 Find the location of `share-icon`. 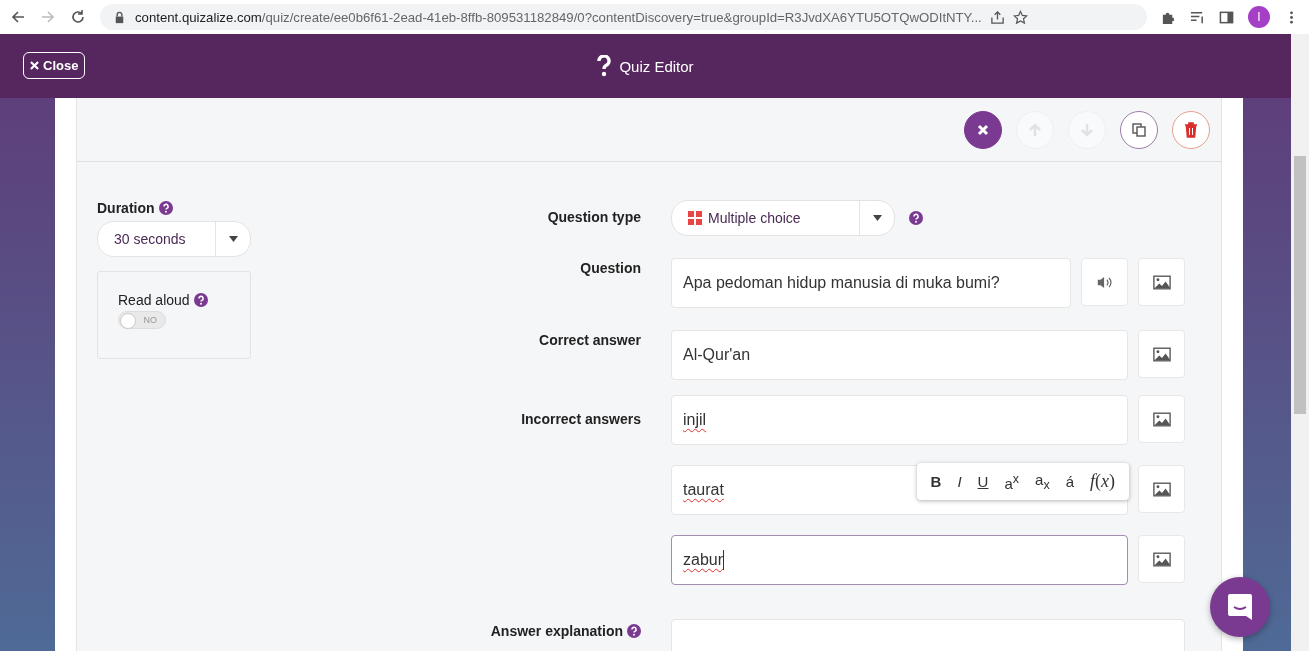

share-icon is located at coordinates (997, 17).